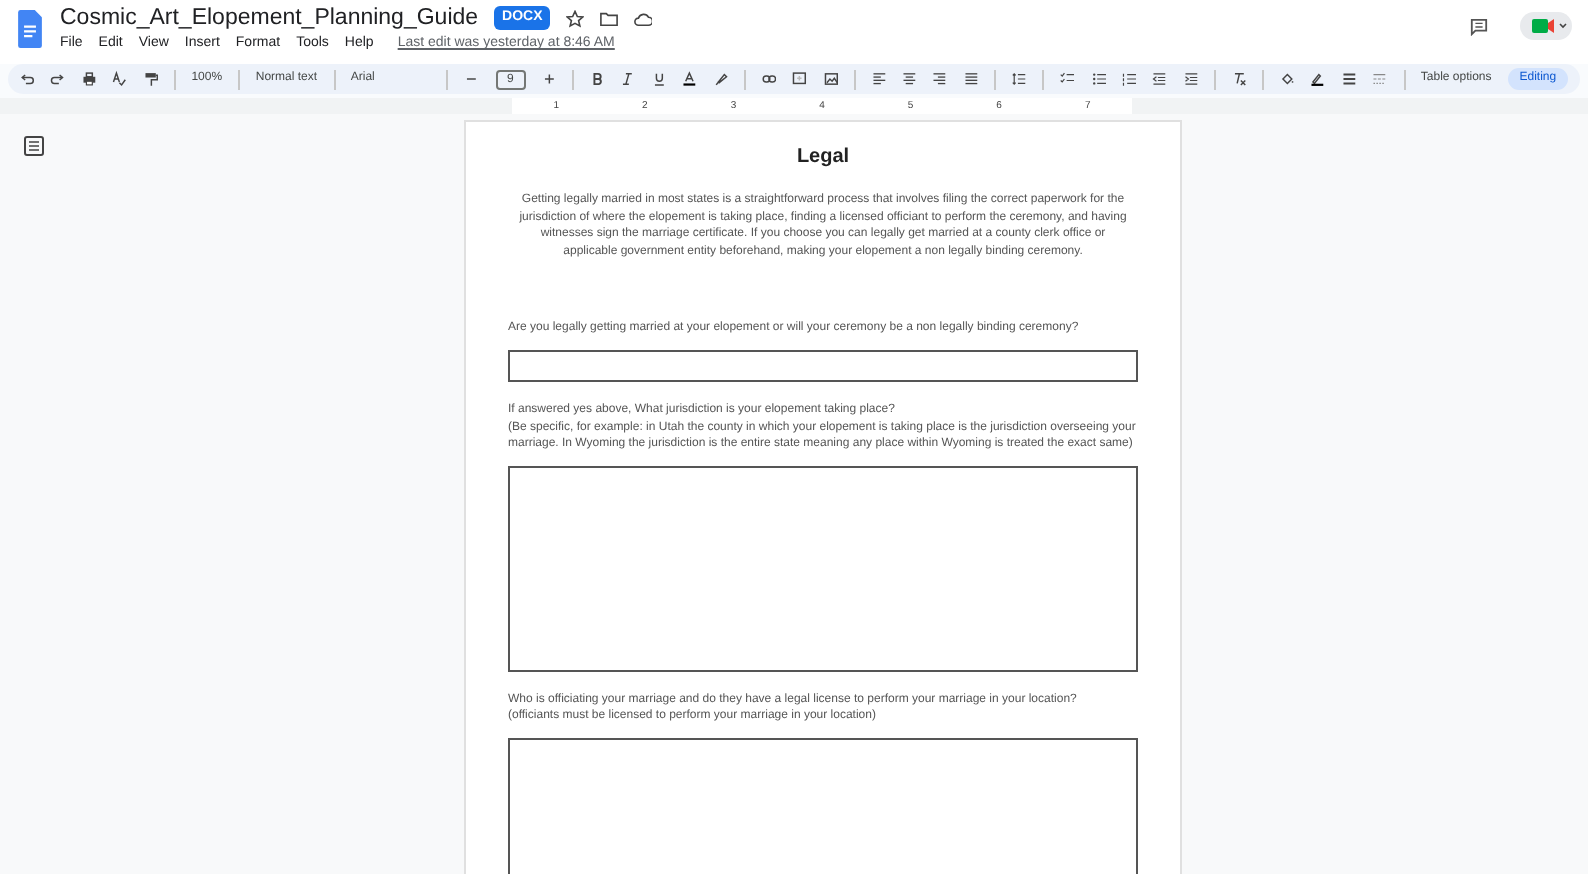 The image size is (1588, 874). What do you see at coordinates (34, 146) in the screenshot?
I see `outline-icon` at bounding box center [34, 146].